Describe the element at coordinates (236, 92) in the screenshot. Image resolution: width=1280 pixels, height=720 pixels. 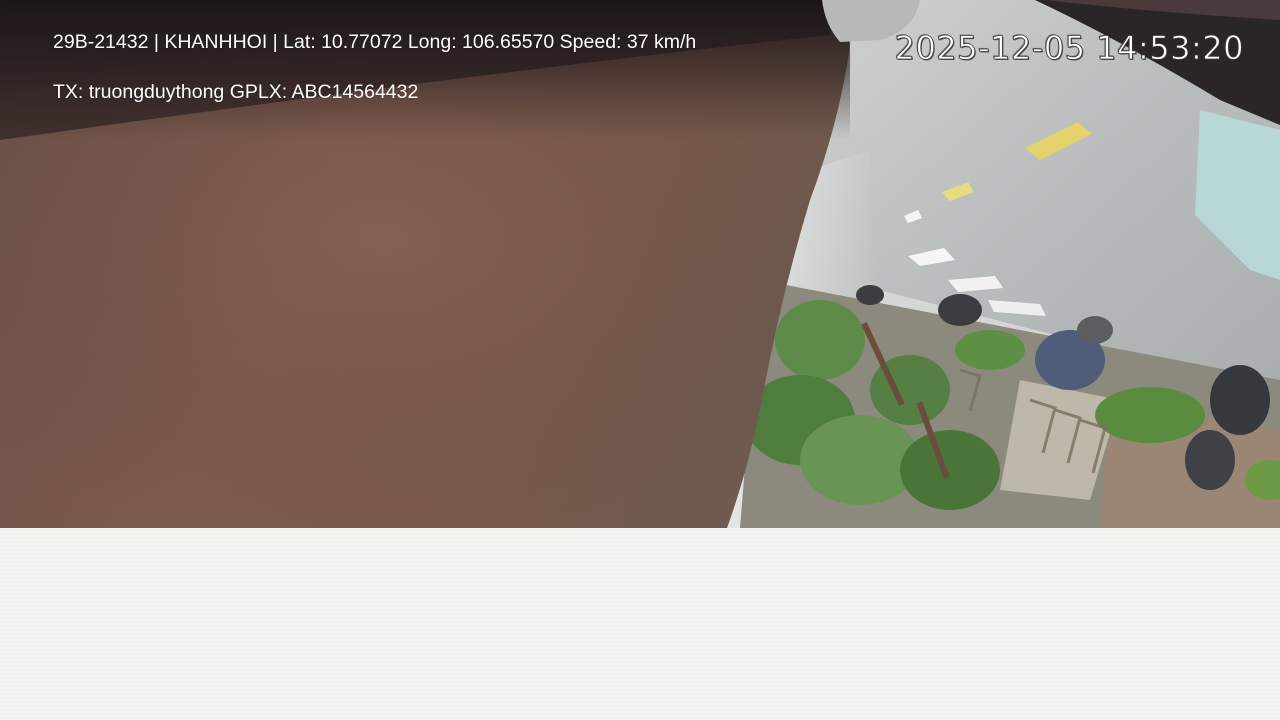
I see `driver-info-overlay: TX: truongduythong GPLX: ABC14564432` at that location.